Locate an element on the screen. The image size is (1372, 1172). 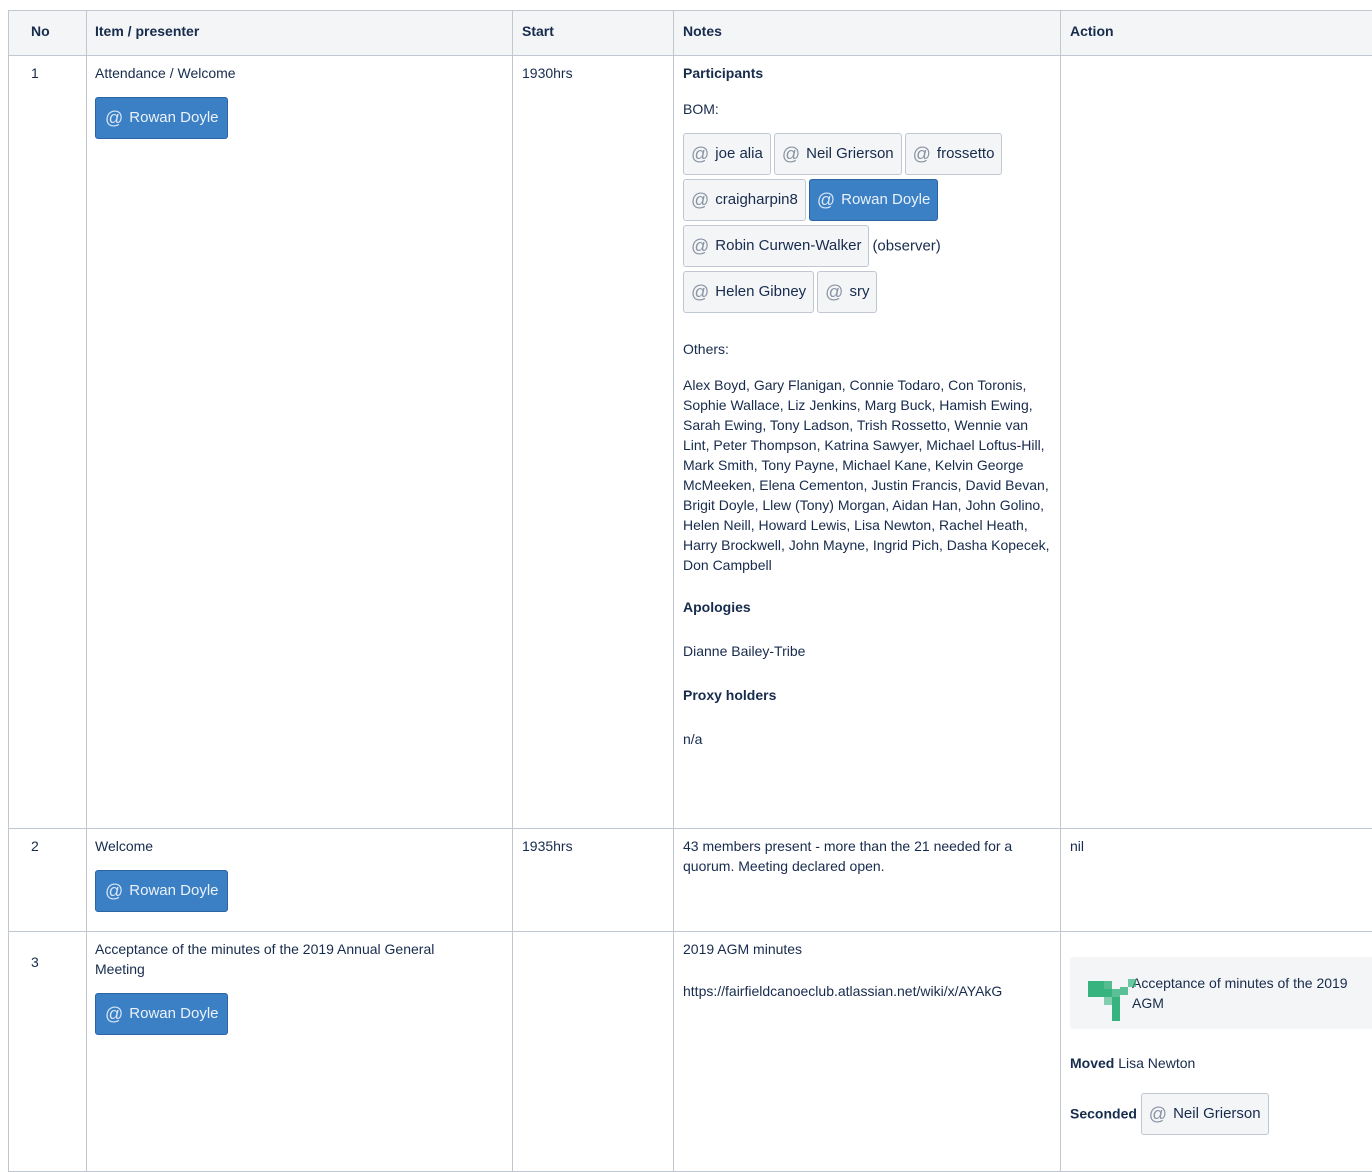
table-header-row: No Item / presenter Start Notes Action is located at coordinates (690, 33).